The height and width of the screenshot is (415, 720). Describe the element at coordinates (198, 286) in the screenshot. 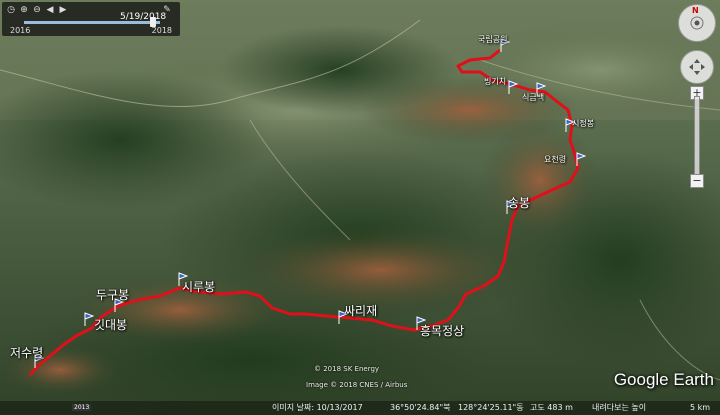

I see `place-label-sirubong: 시루봉` at that location.